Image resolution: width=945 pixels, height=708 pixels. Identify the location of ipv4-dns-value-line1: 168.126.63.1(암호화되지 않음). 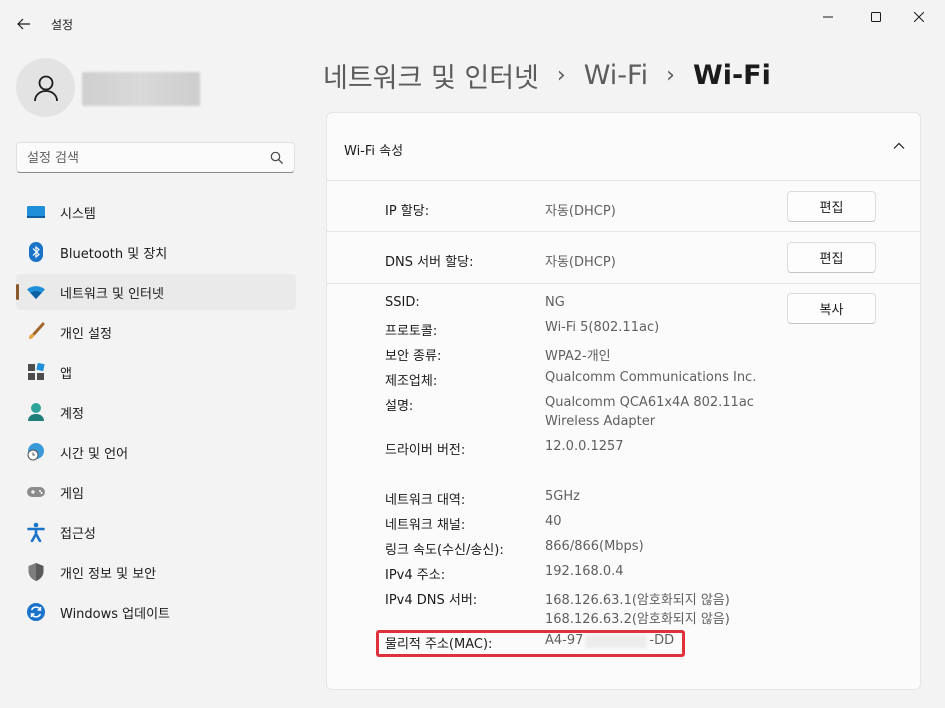
(637, 600).